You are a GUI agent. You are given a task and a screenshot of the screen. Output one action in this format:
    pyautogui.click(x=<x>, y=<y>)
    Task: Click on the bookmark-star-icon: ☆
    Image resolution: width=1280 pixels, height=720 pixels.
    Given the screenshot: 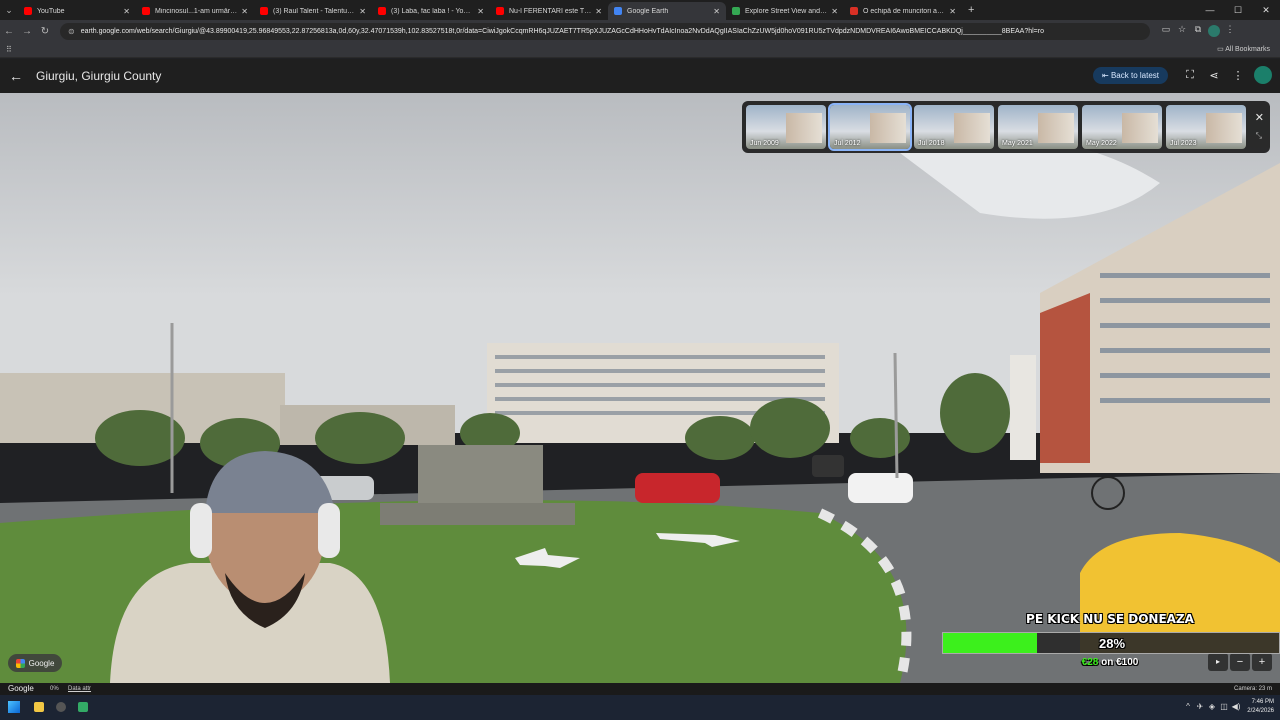 What is the action you would take?
    pyautogui.click(x=1182, y=31)
    